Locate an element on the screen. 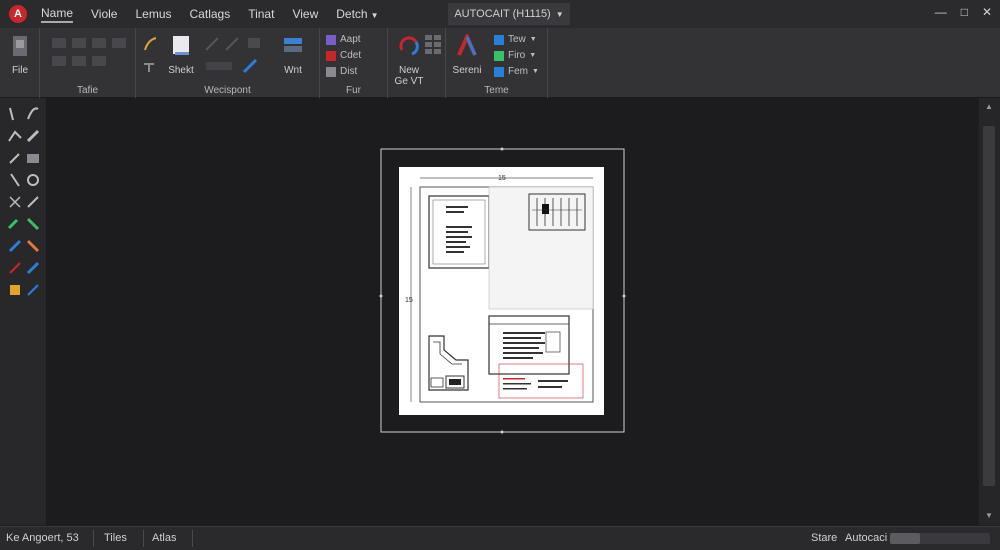 The height and width of the screenshot is (550, 1000). file-button: File is located at coordinates (20, 55).